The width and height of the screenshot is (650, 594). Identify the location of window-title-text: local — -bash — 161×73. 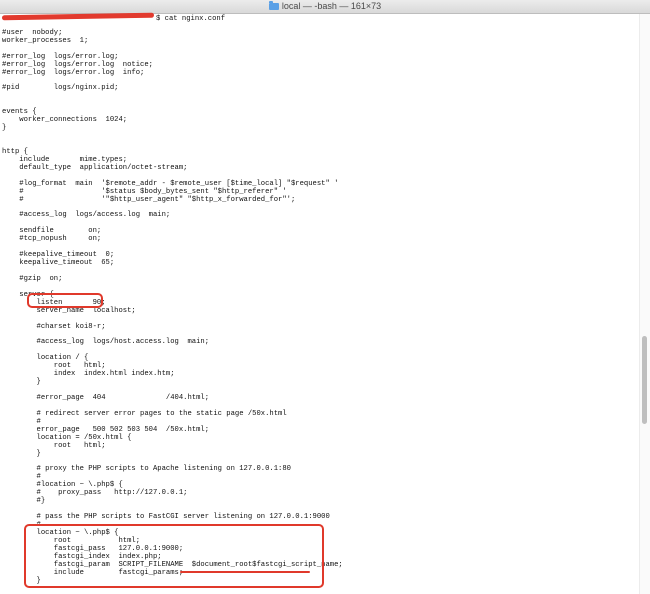
(331, 6).